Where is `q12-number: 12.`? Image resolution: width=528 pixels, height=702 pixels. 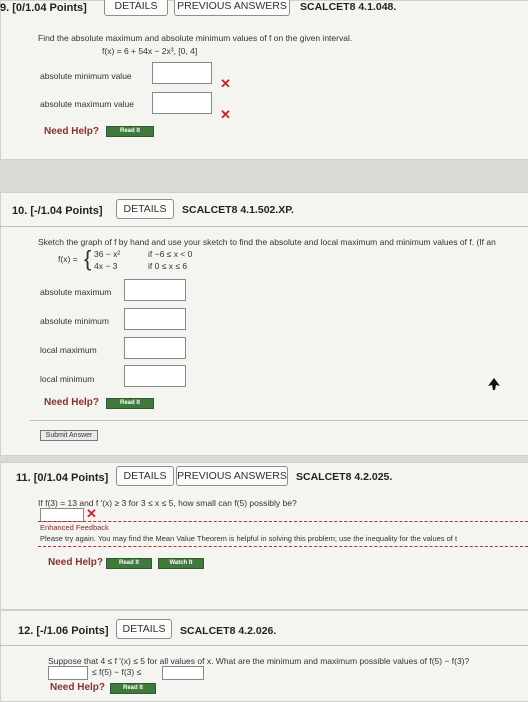 q12-number: 12. is located at coordinates (26, 631).